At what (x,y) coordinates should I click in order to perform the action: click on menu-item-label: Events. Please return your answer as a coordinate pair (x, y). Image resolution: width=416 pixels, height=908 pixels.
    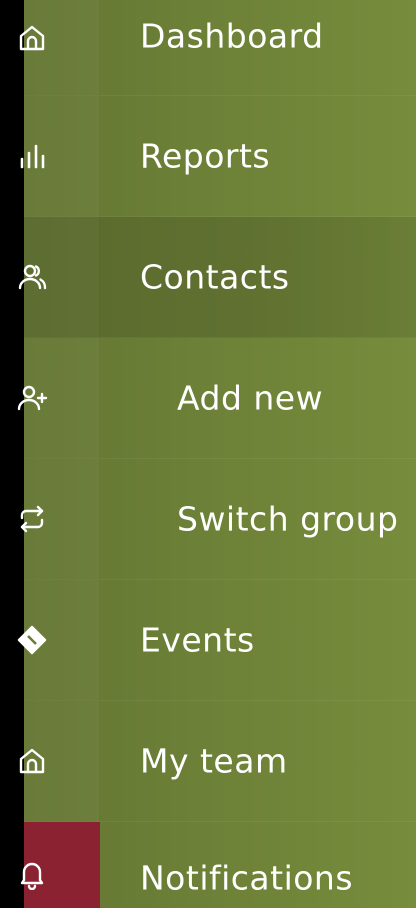
    Looking at the image, I should click on (197, 640).